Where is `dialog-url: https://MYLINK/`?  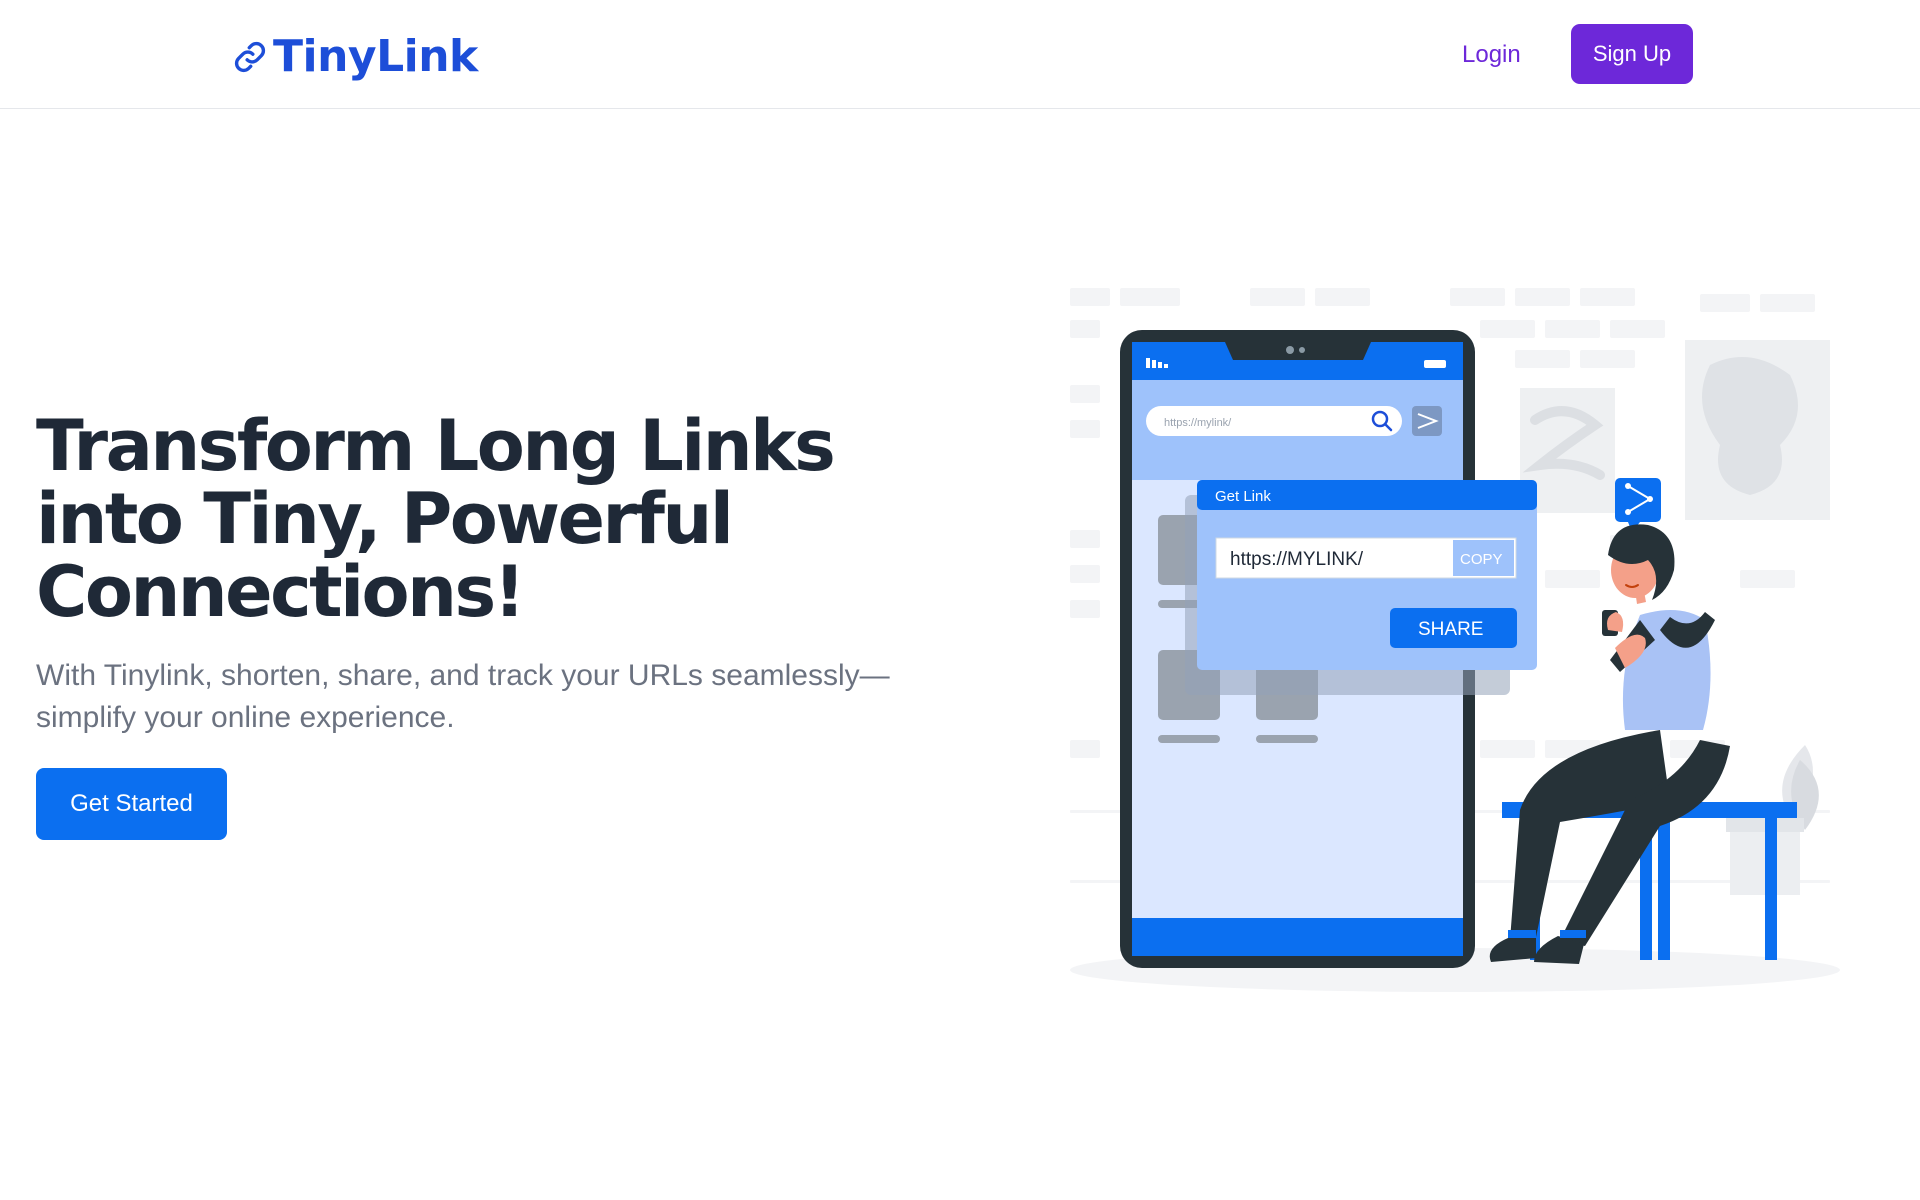
dialog-url: https://MYLINK/ is located at coordinates (1297, 559).